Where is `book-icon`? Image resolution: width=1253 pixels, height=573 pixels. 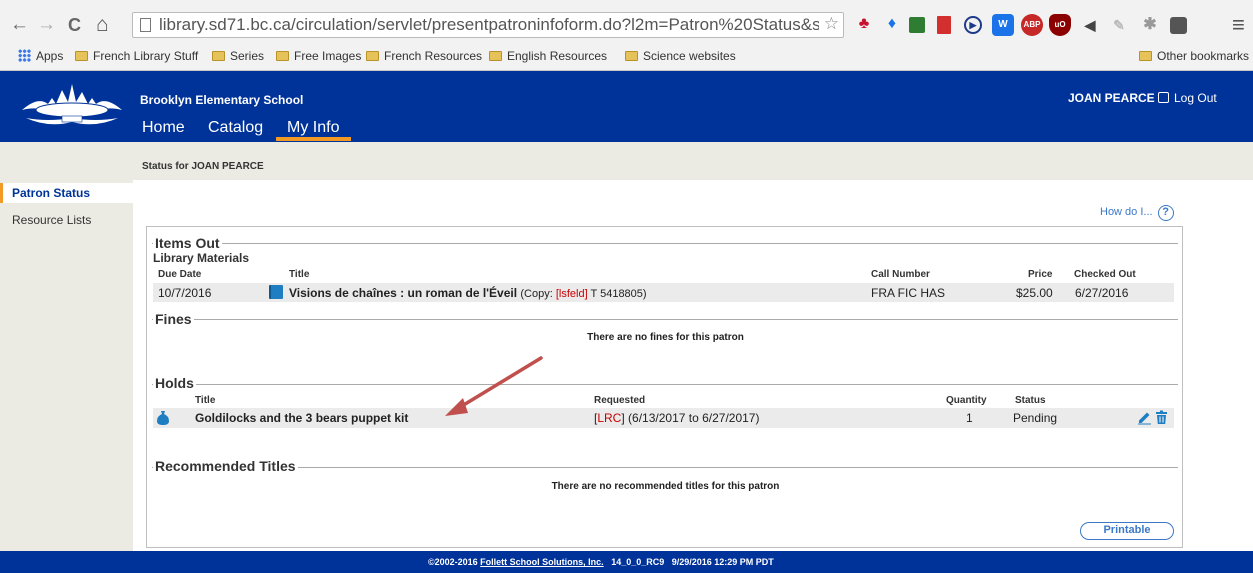 book-icon is located at coordinates (276, 292).